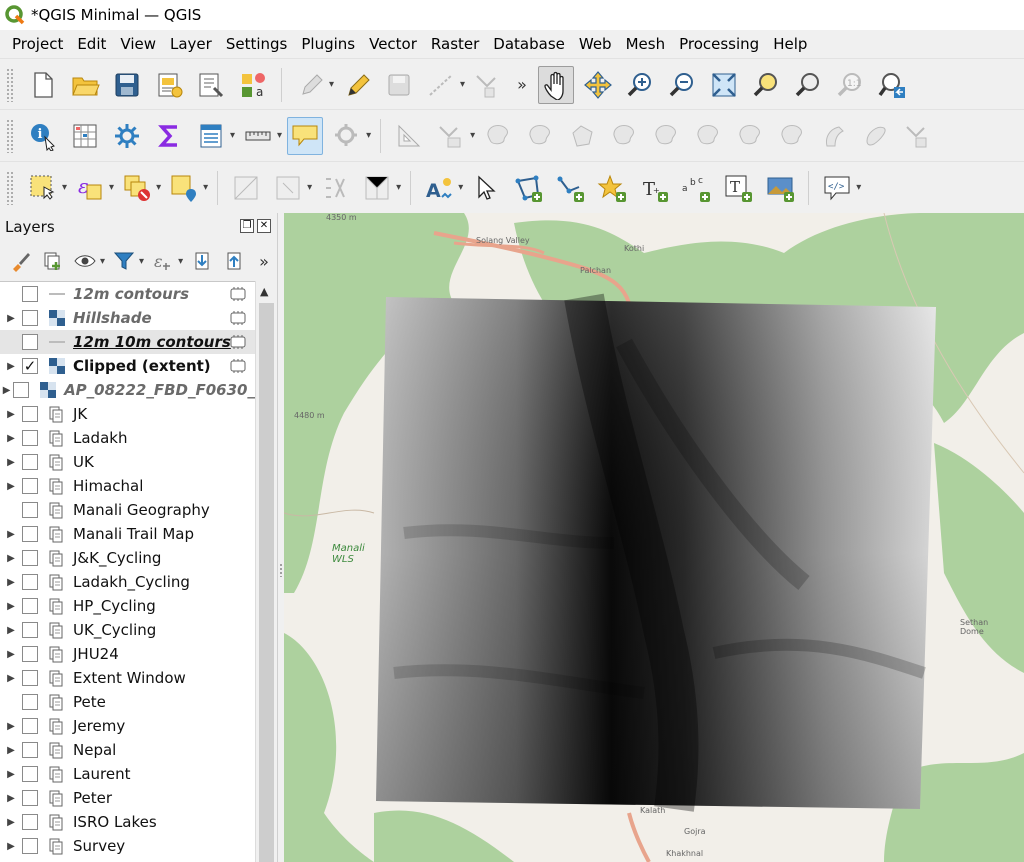 The height and width of the screenshot is (862, 1024). I want to click on vertex-editor-button, so click(451, 136).